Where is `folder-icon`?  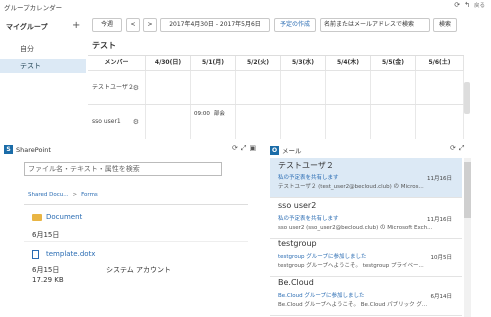
folder-icon is located at coordinates (37, 217).